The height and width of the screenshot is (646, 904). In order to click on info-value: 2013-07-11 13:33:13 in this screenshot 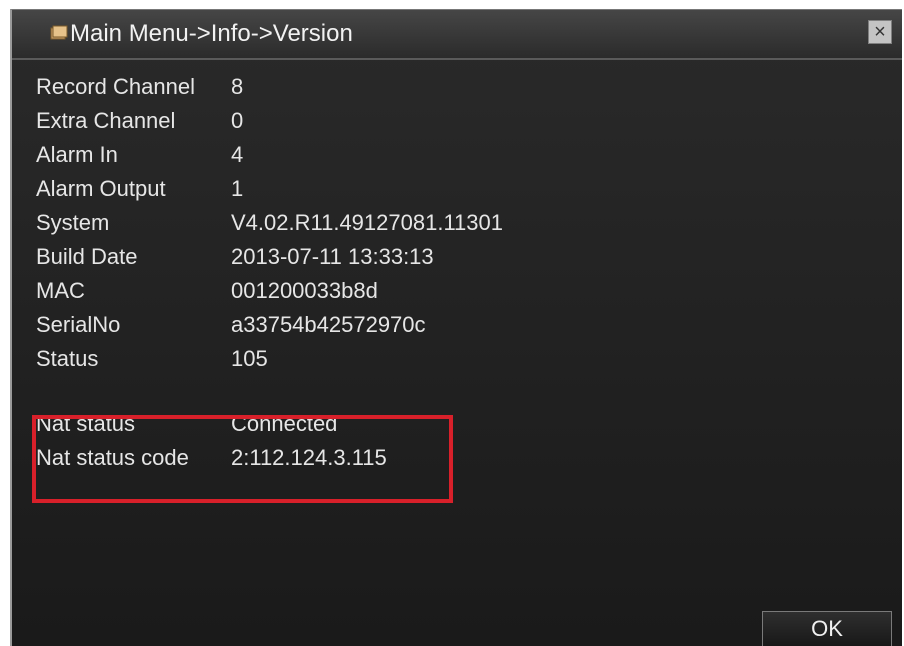, I will do `click(332, 256)`.